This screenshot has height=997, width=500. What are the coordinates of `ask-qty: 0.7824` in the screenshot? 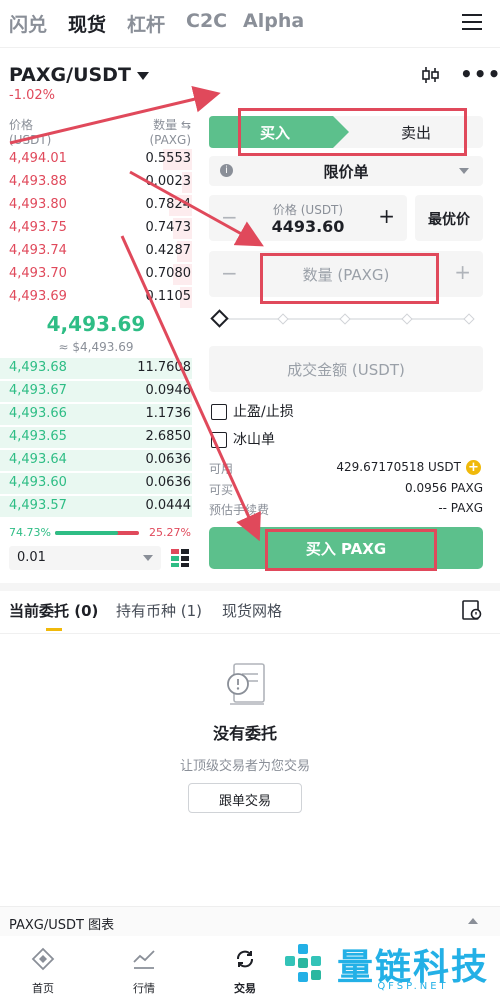 It's located at (168, 204).